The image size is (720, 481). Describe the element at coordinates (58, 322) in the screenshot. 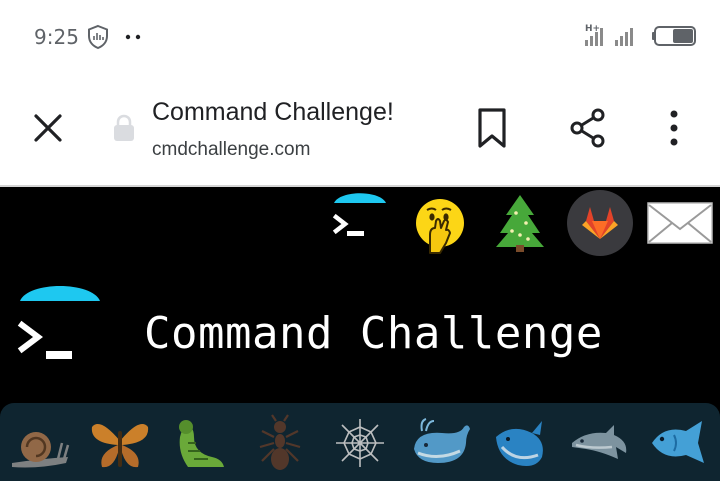

I see `site-logo-icon` at that location.